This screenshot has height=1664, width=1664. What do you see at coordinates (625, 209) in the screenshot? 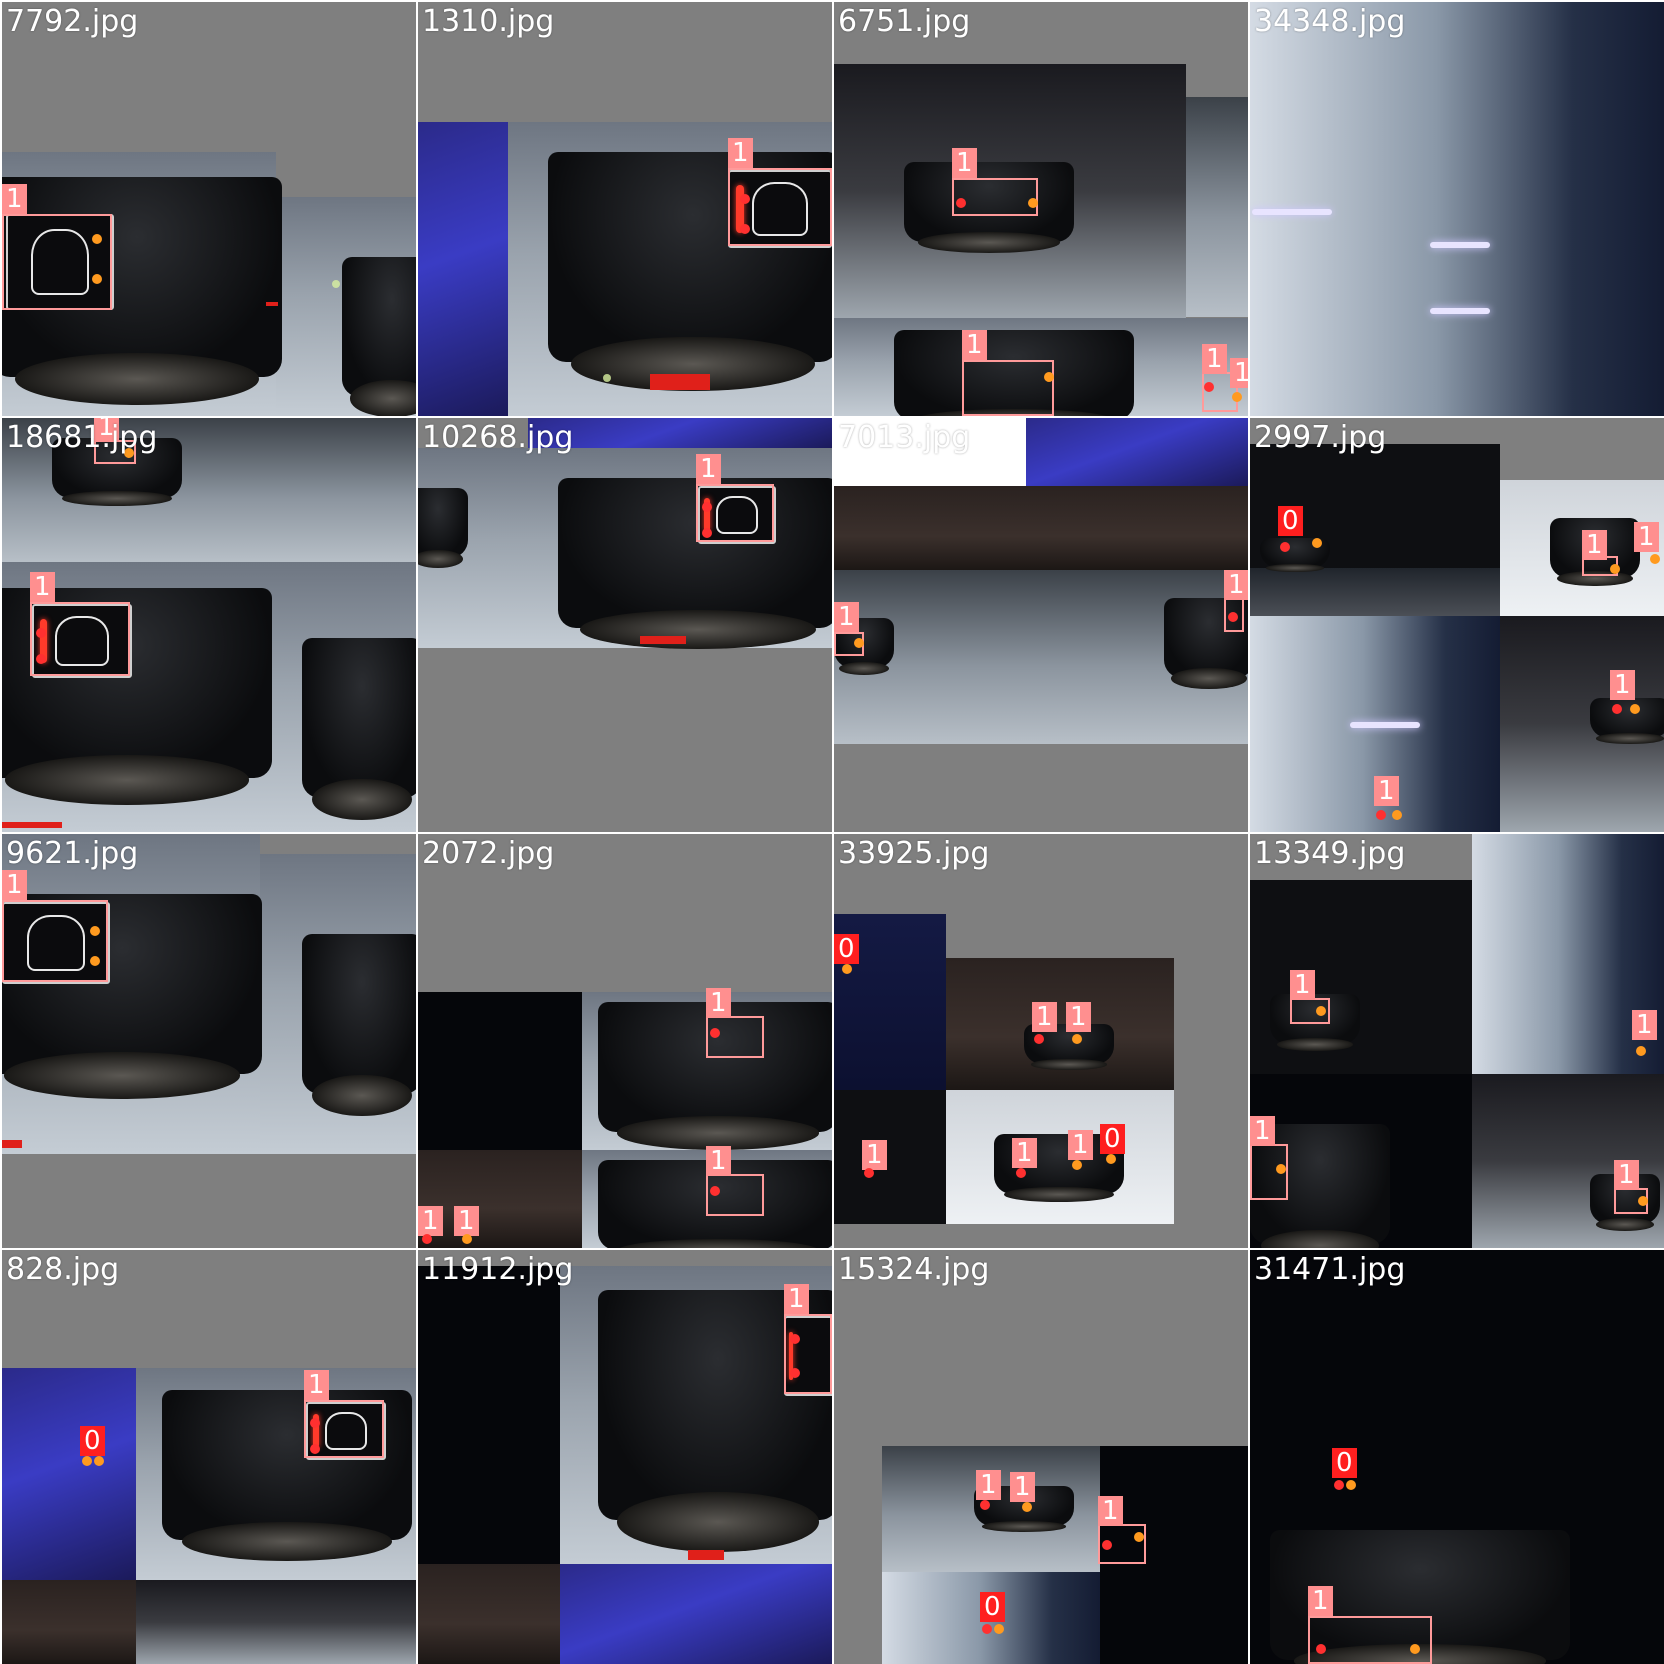
I see `mosaic-tile: 1 1310.jpg` at bounding box center [625, 209].